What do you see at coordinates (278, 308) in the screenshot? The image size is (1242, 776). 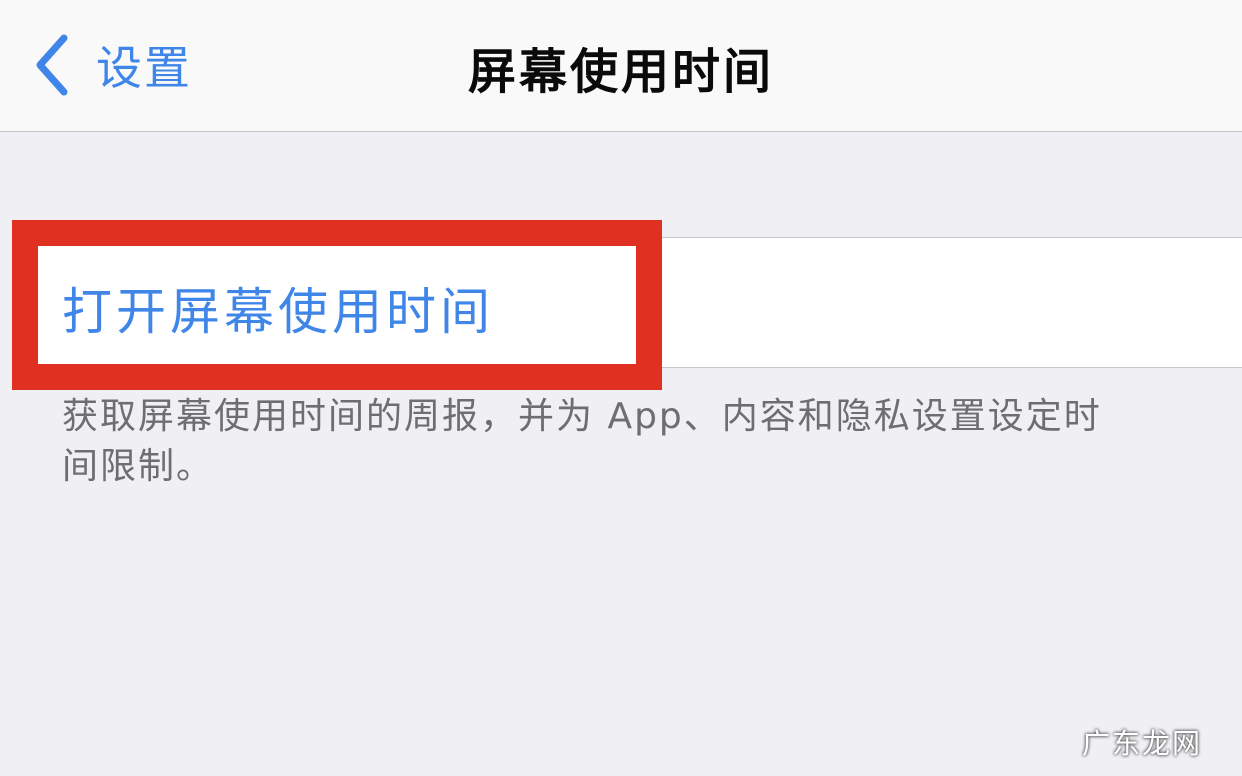 I see `turn-on-screen-time-button: 打开屏幕使用时间` at bounding box center [278, 308].